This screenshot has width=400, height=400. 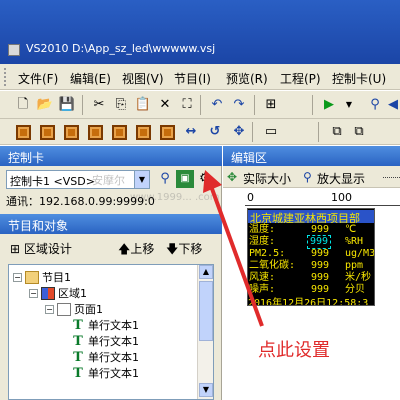 What do you see at coordinates (23, 132) in the screenshot?
I see `square-1-icon` at bounding box center [23, 132].